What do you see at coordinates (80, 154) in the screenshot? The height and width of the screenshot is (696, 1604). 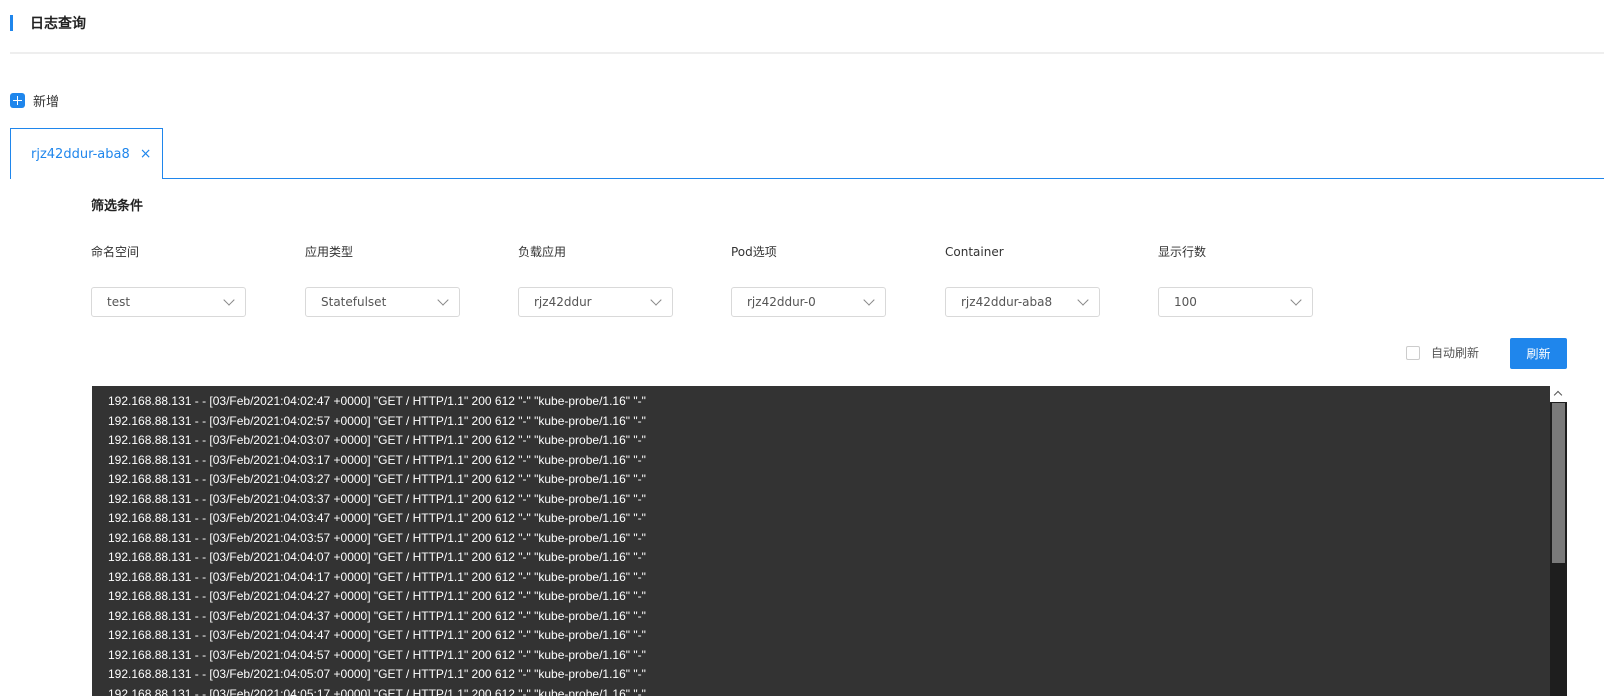 I see `tab-label: rjz42ddur-aba8` at bounding box center [80, 154].